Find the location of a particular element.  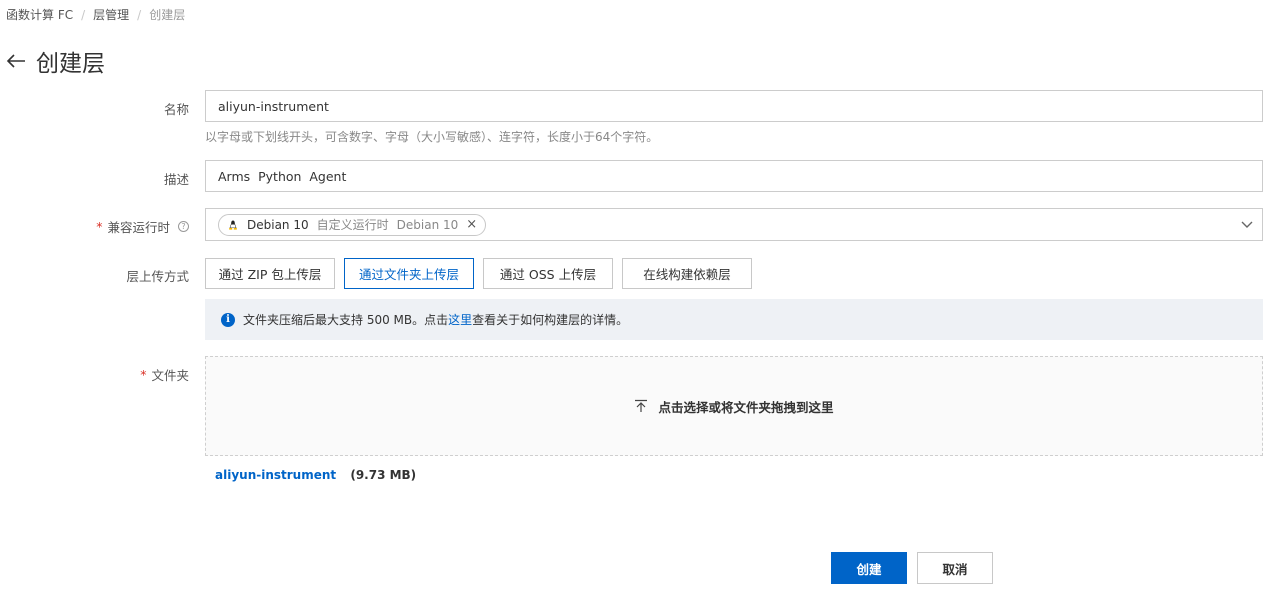

uploaded-file-size: (9.73 MB) is located at coordinates (383, 475).